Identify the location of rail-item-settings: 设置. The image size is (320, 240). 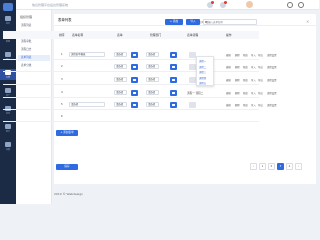
(8, 146).